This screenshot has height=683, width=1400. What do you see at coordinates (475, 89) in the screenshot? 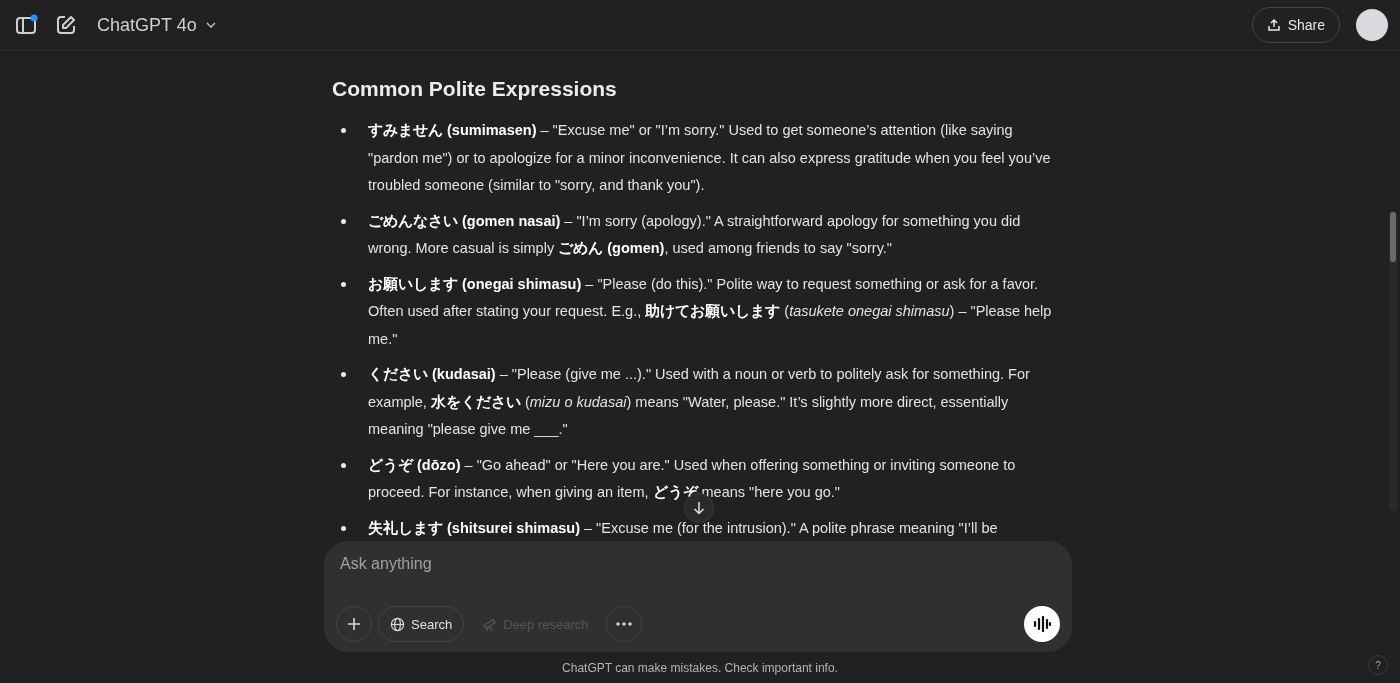
I see `section-heading: Common Polite Expressions` at bounding box center [475, 89].